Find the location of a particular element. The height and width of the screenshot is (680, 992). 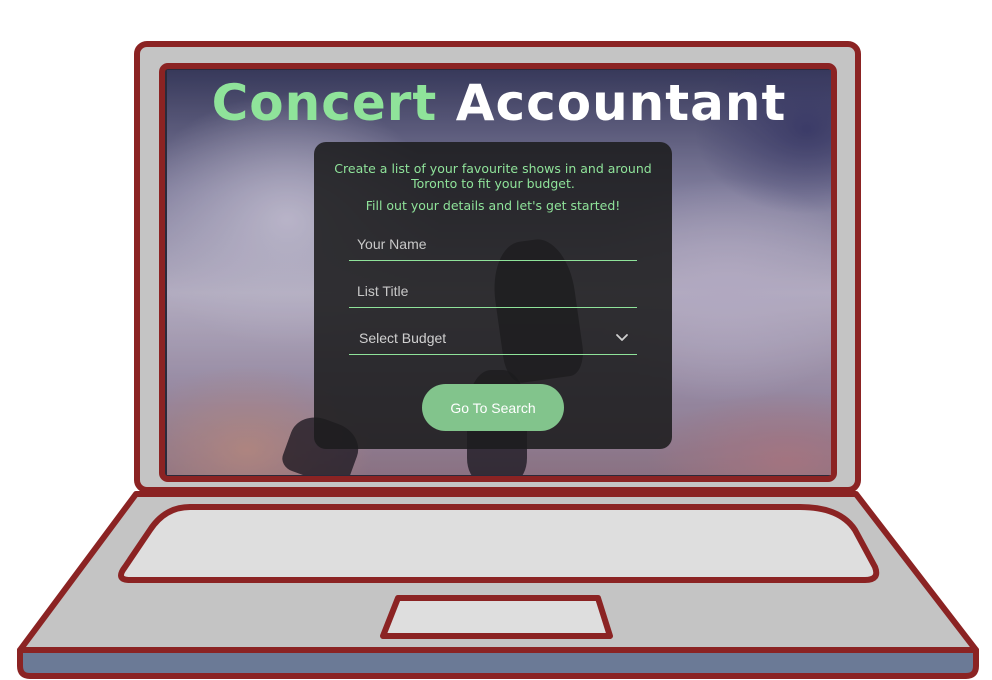

app-title-part1: Concert is located at coordinates (324, 103).